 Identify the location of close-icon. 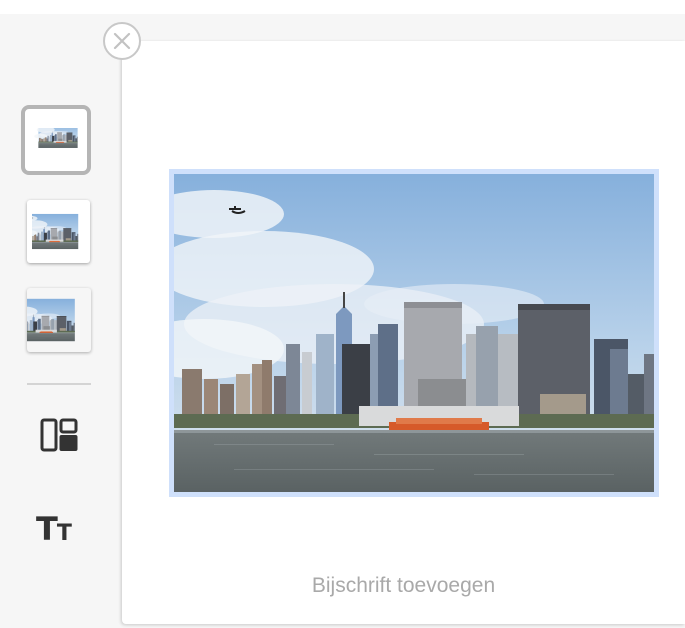
(122, 41).